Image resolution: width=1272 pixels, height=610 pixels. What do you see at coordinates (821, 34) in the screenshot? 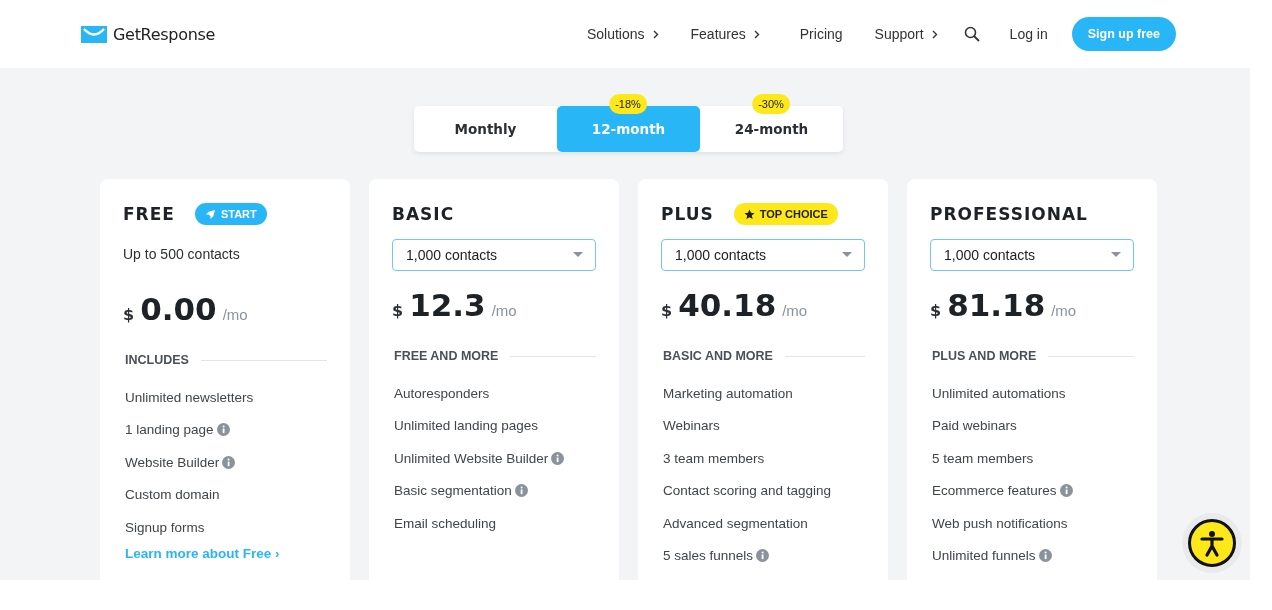
I see `nav-link: Pricing` at bounding box center [821, 34].